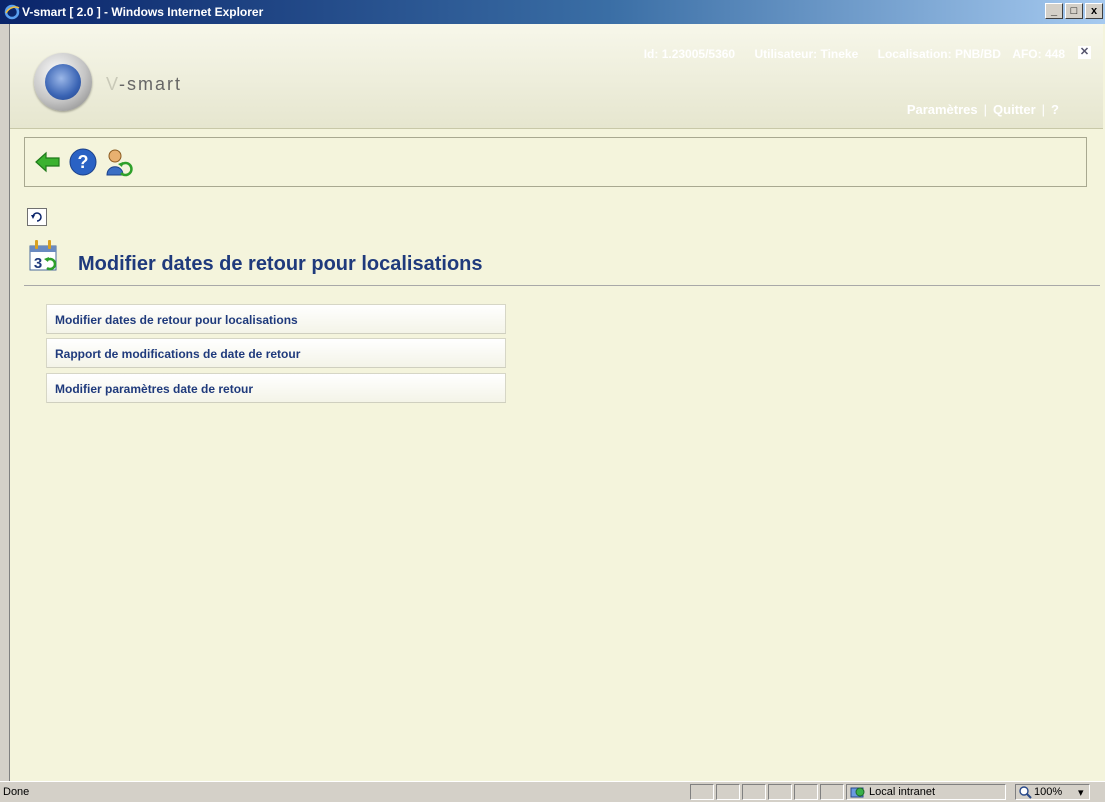 This screenshot has height=802, width=1105. I want to click on header-links: Paramètres | Quitter |?, so click(983, 109).